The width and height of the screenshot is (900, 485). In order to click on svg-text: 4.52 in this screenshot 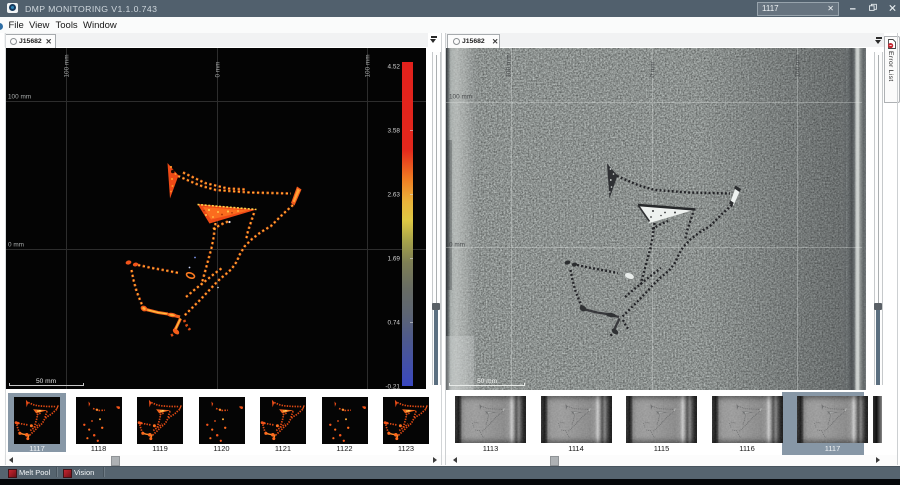, I will do `click(394, 66)`.